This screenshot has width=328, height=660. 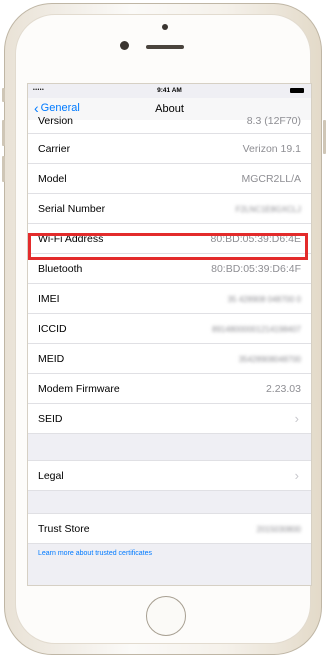 What do you see at coordinates (51, 359) in the screenshot?
I see `row-label: MEID` at bounding box center [51, 359].